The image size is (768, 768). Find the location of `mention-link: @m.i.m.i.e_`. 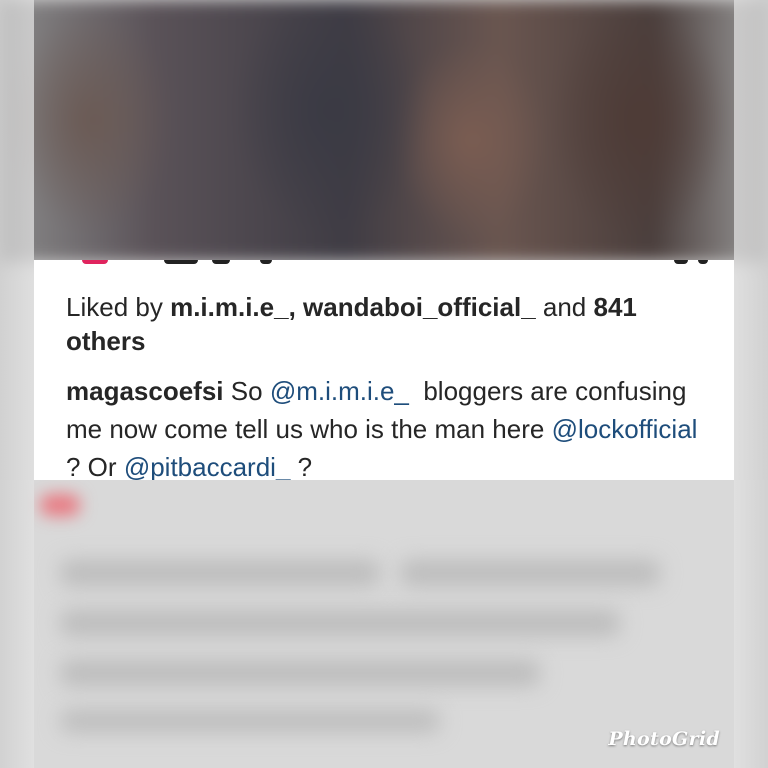

mention-link: @m.i.m.i.e_ is located at coordinates (339, 391).